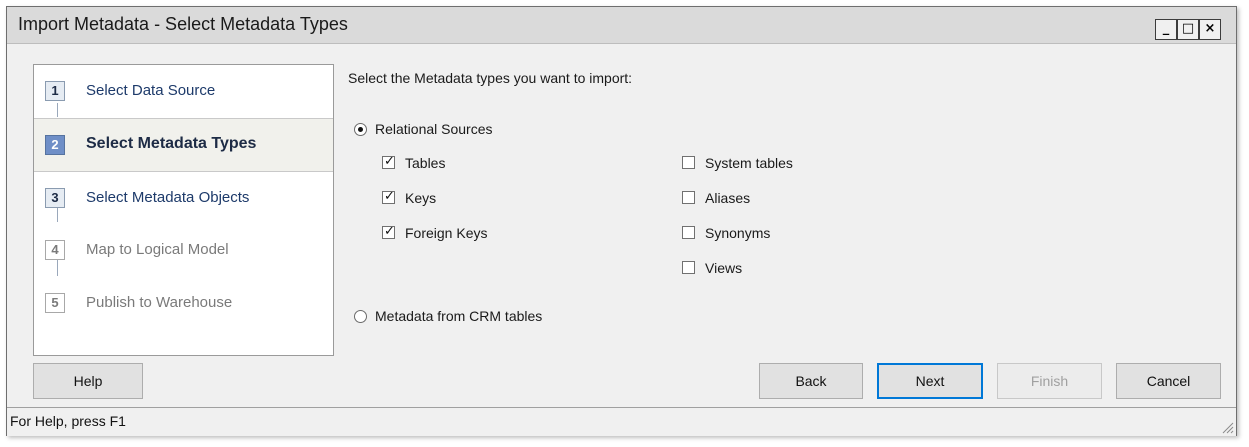 This screenshot has width=1249, height=447. I want to click on step-number: 2, so click(55, 145).